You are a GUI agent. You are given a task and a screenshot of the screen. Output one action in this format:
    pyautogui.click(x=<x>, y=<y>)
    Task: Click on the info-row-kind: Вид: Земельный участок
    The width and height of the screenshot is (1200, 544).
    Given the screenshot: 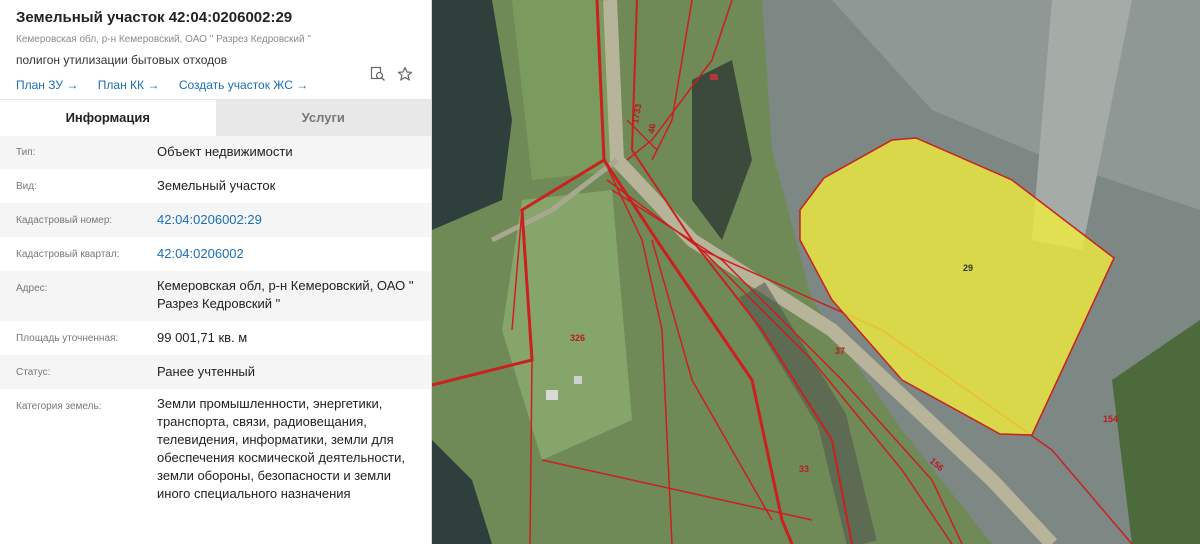 What is the action you would take?
    pyautogui.click(x=215, y=186)
    